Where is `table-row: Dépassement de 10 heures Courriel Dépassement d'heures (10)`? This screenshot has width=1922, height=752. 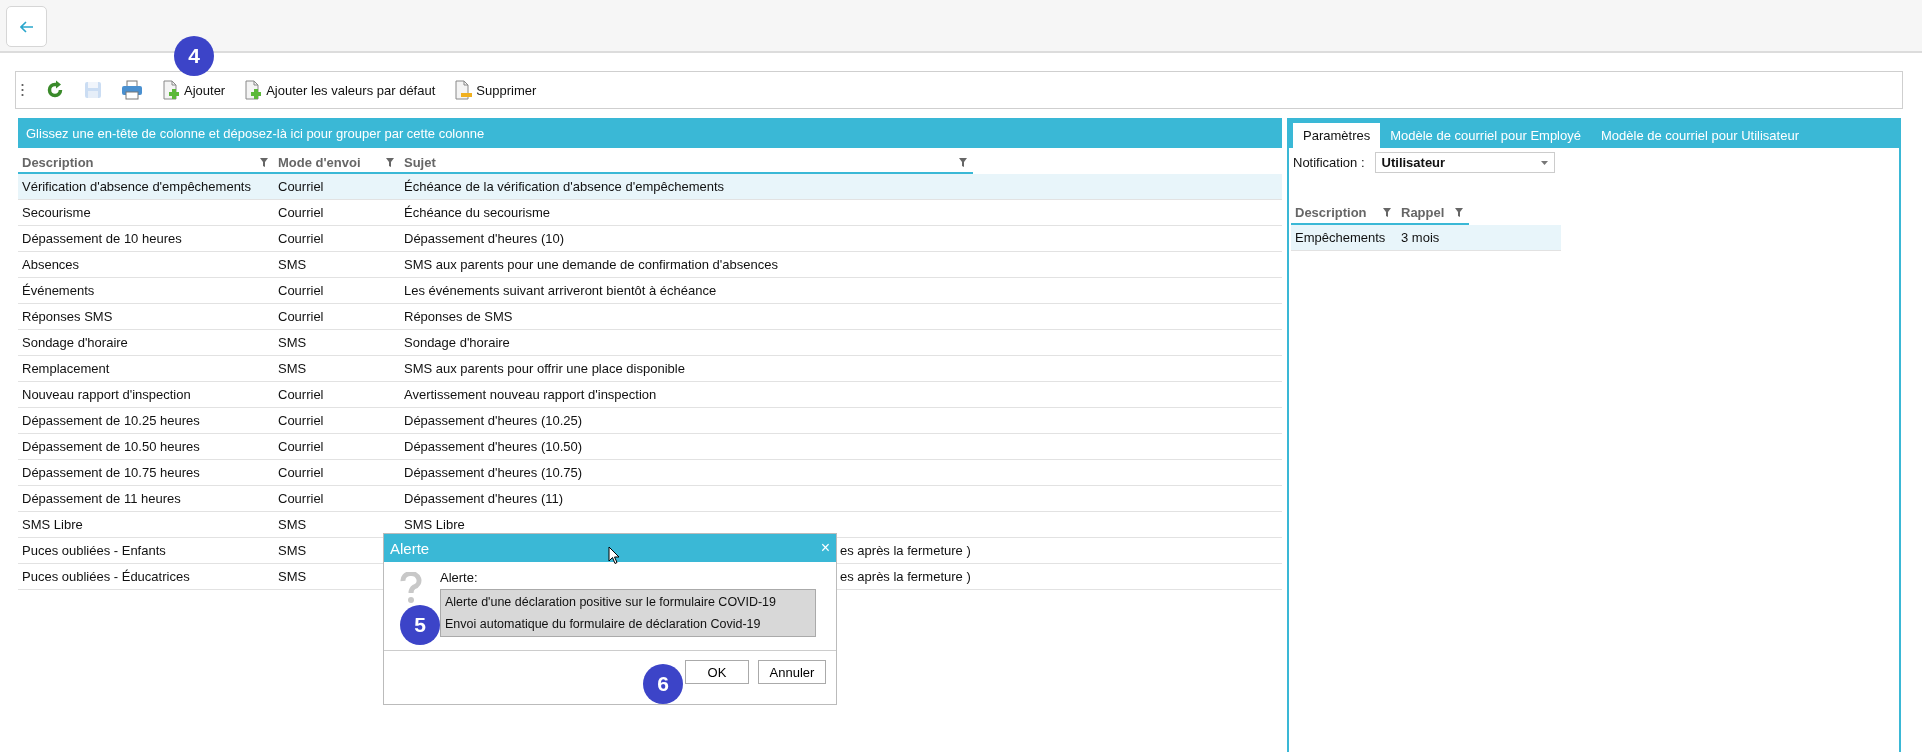
table-row: Dépassement de 10 heures Courriel Dépassement d'heures (10) is located at coordinates (650, 239).